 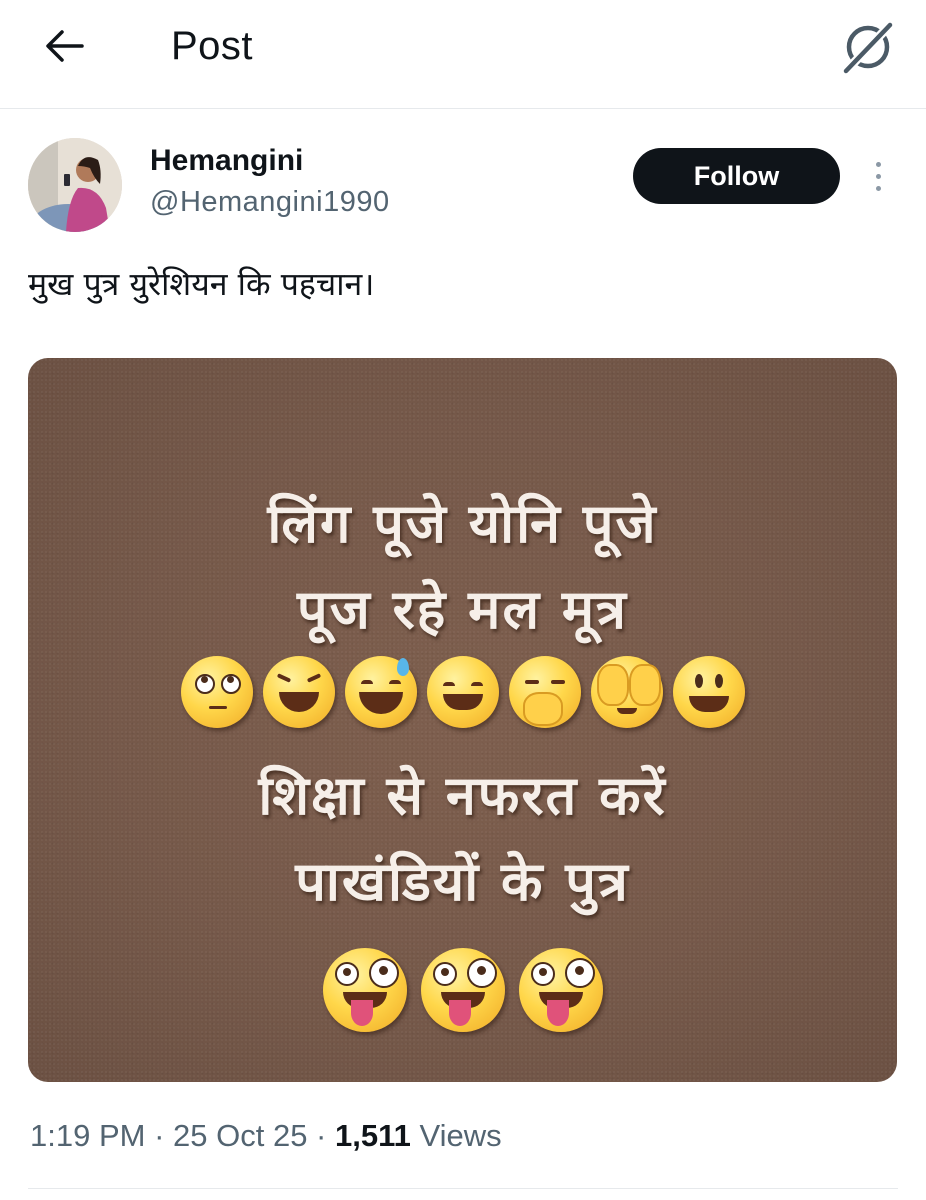 I want to click on grin-emoji, so click(x=462, y=692).